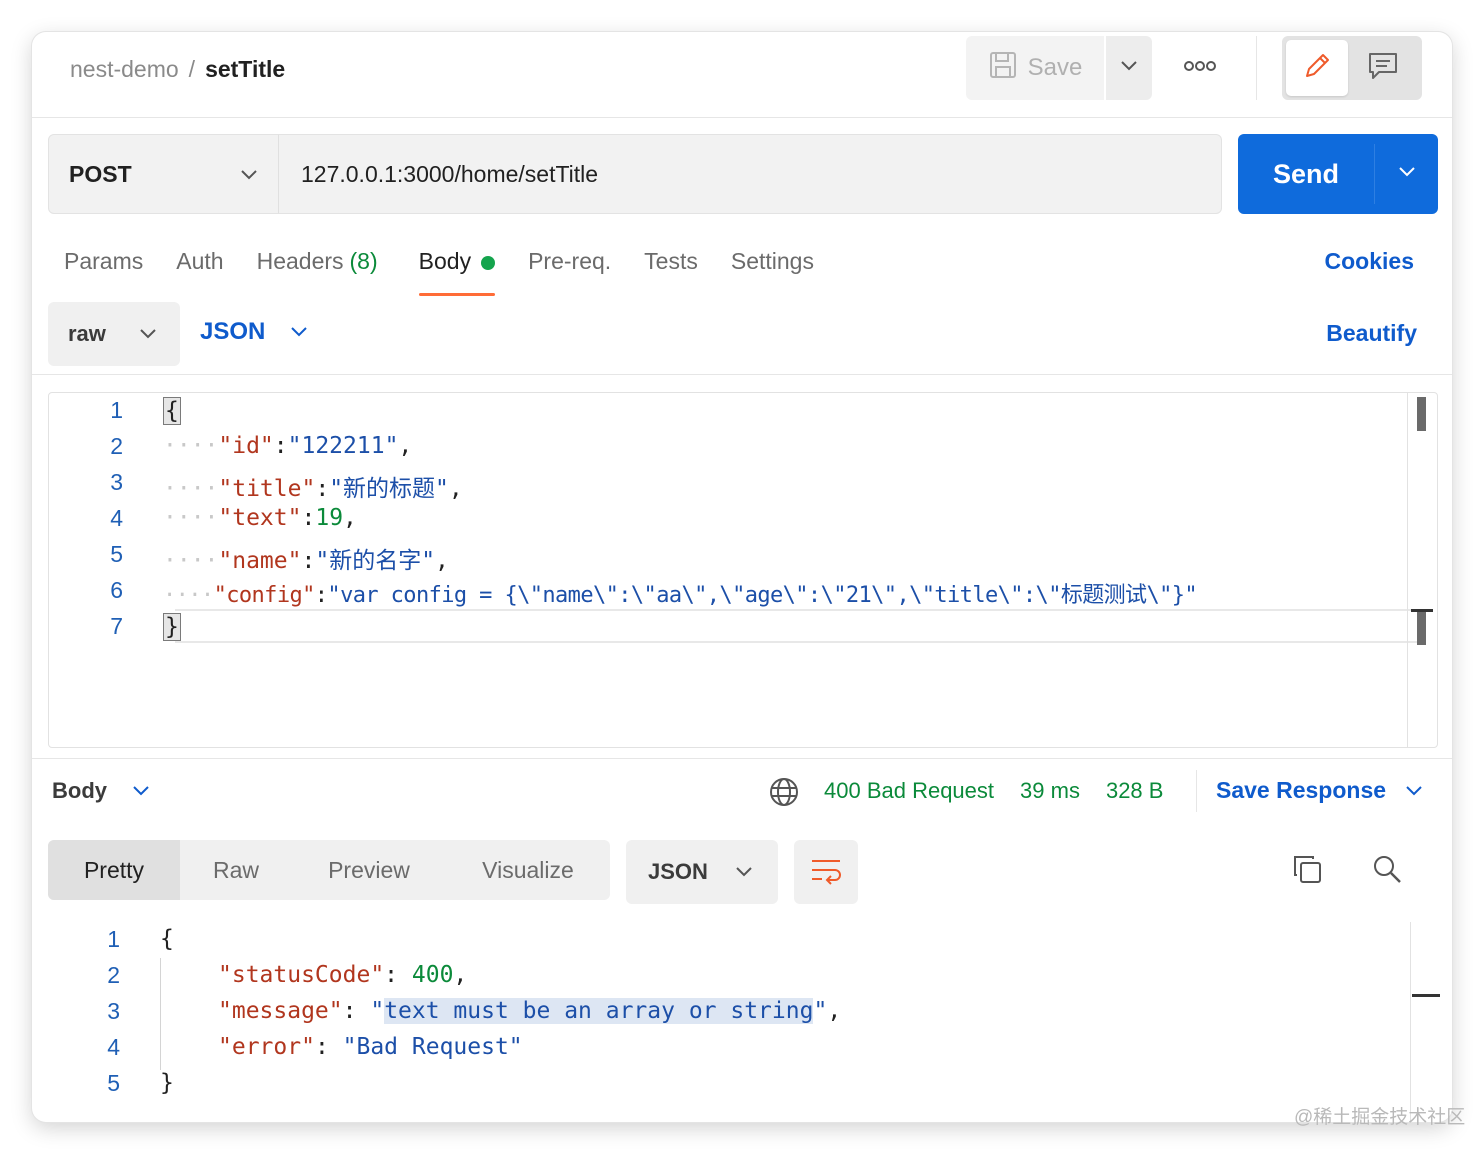 Image resolution: width=1484 pixels, height=1154 pixels. I want to click on tab-pre-request: Pre-req., so click(569, 271).